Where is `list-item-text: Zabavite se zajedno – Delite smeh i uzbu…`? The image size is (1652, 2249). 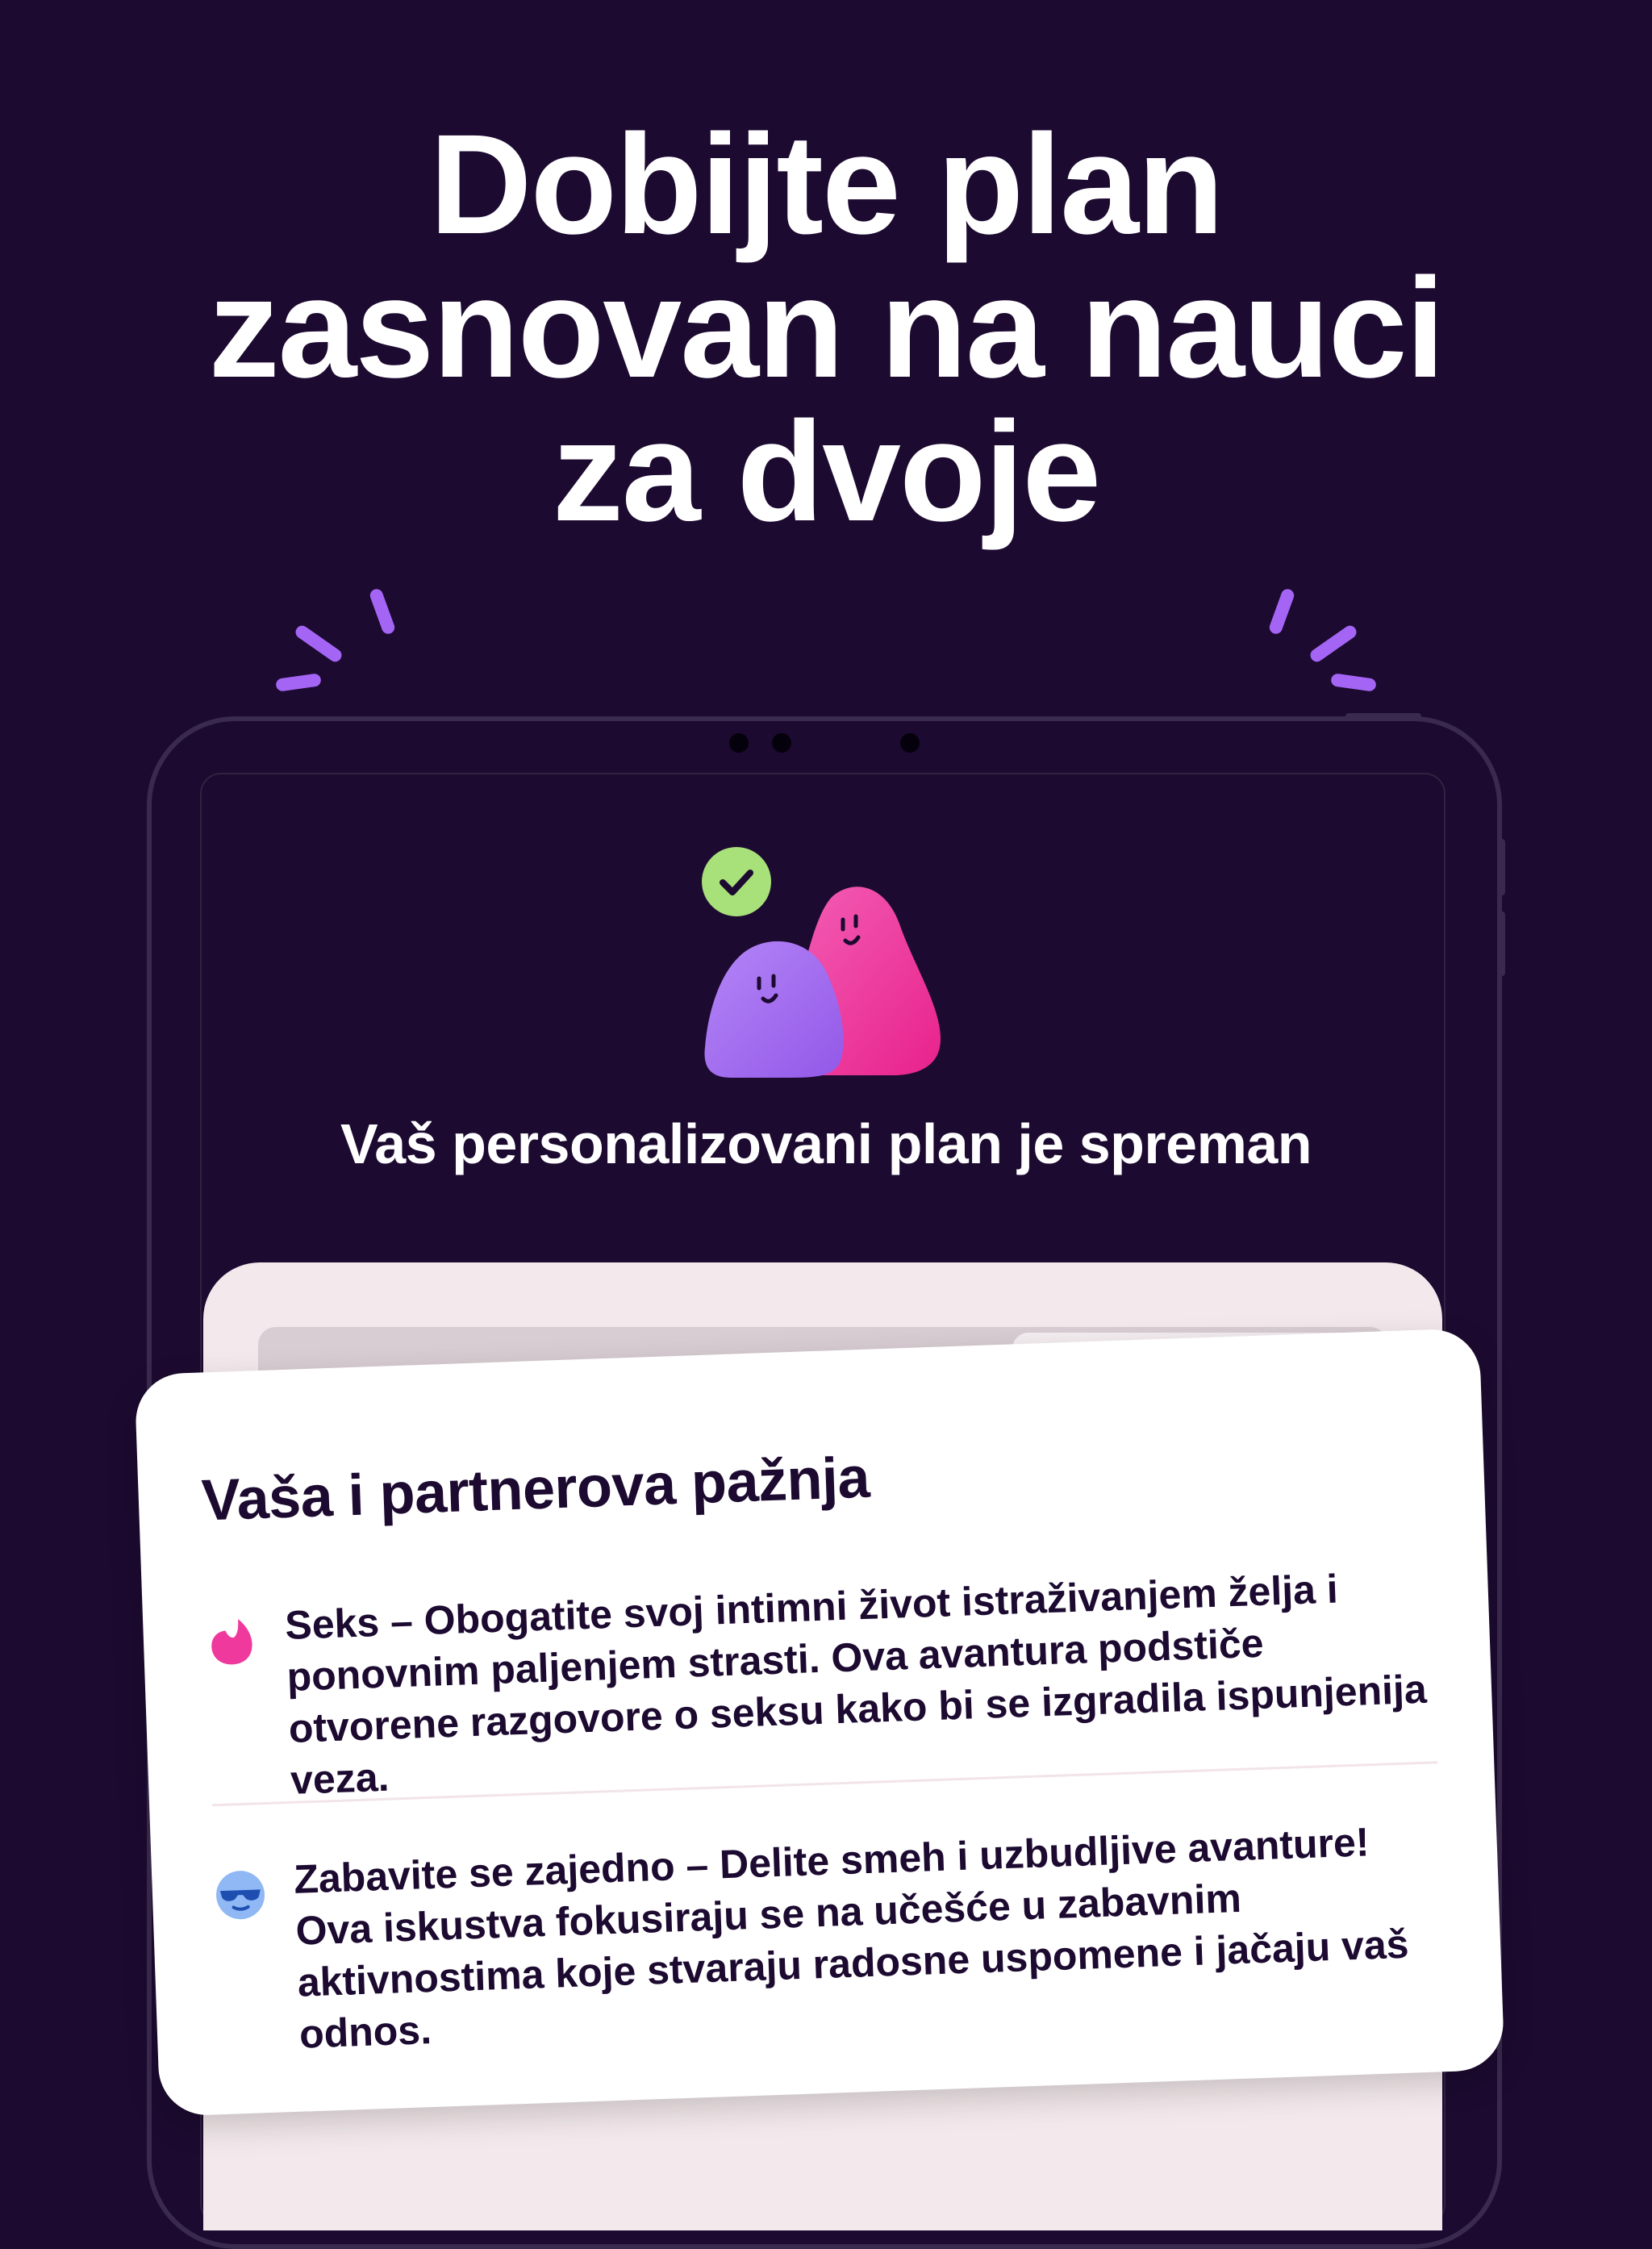
list-item-text: Zabavite se zajedno – Delite smeh i uzbu… is located at coordinates (851, 1938).